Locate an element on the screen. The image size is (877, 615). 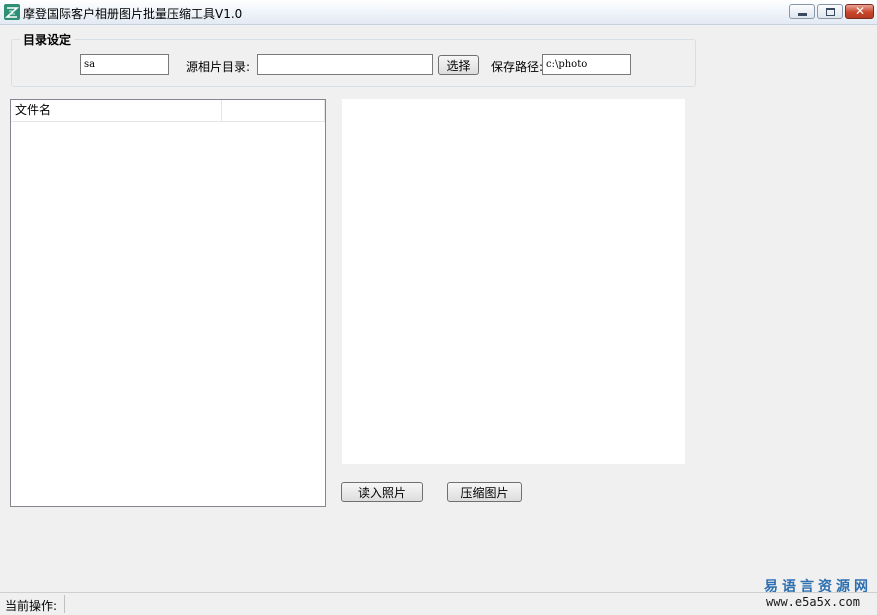
read-photos-button: 读入照片 is located at coordinates (382, 492).